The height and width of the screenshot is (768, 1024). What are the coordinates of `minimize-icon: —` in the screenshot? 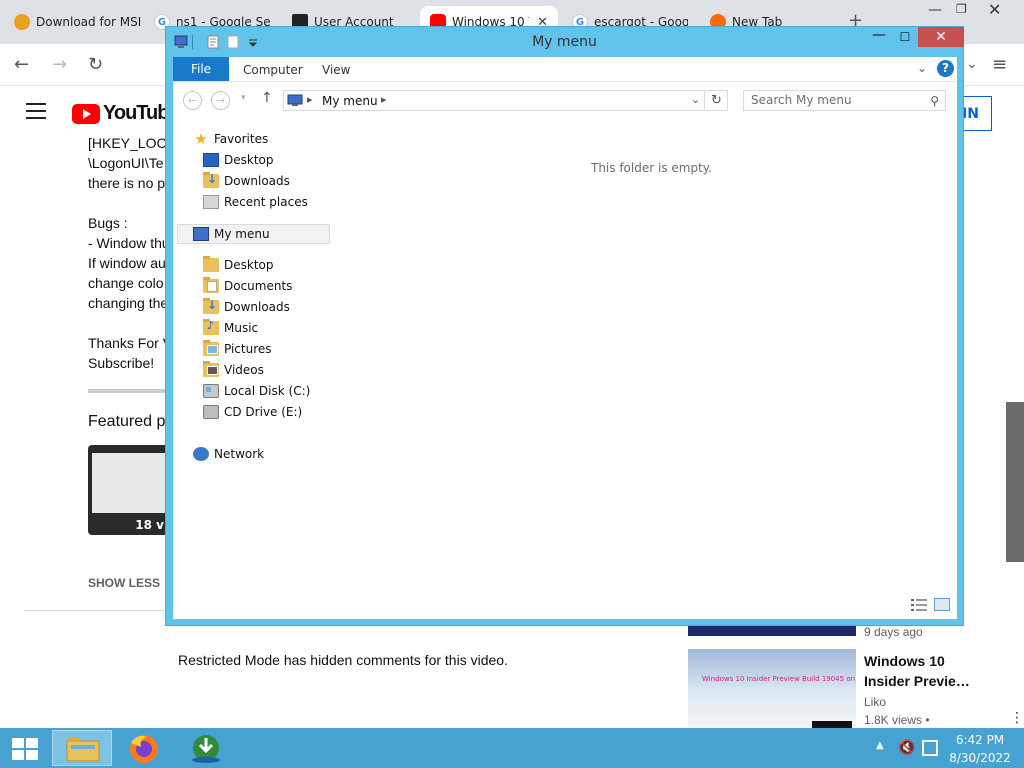 It's located at (879, 37).